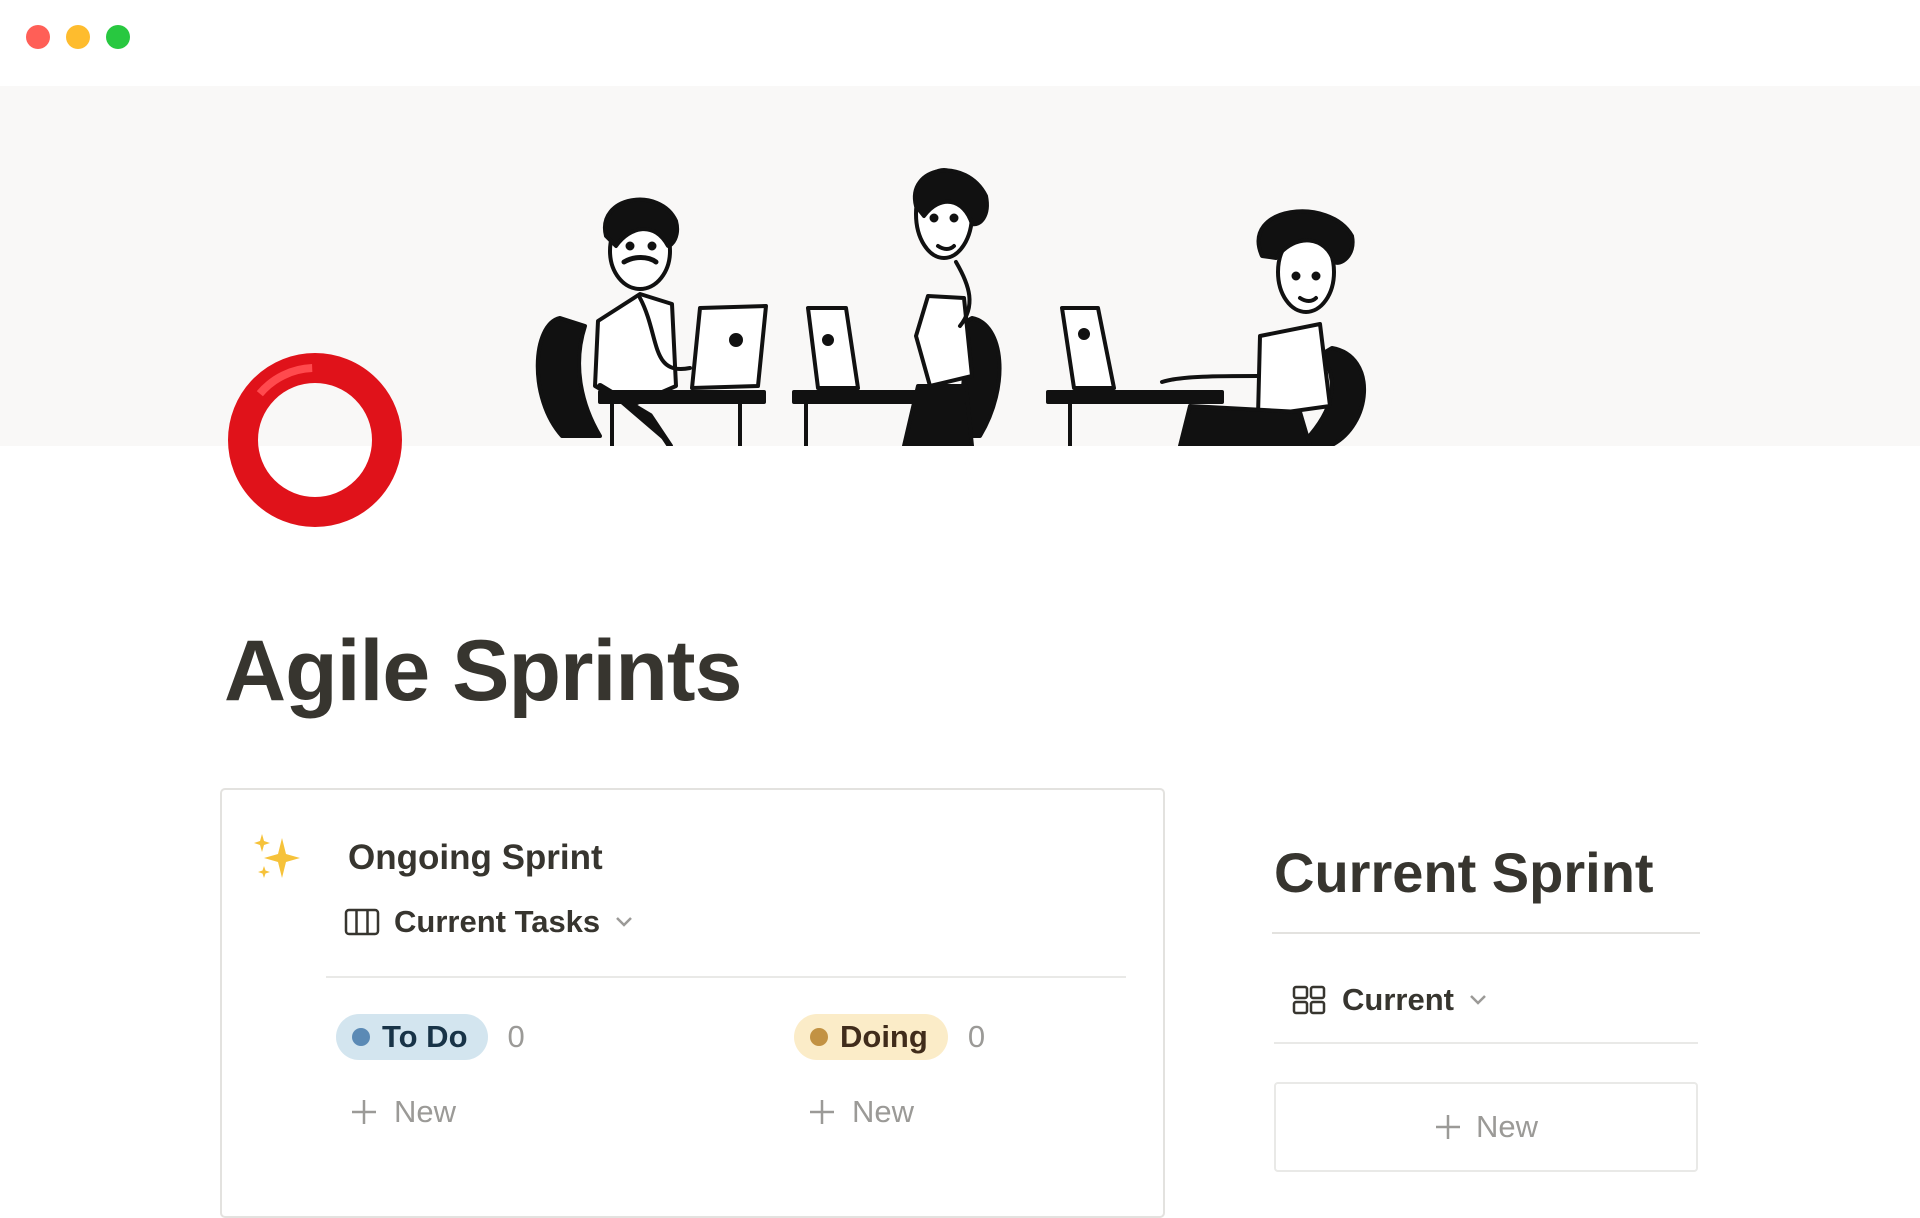  What do you see at coordinates (277, 856) in the screenshot?
I see `sparkles-icon` at bounding box center [277, 856].